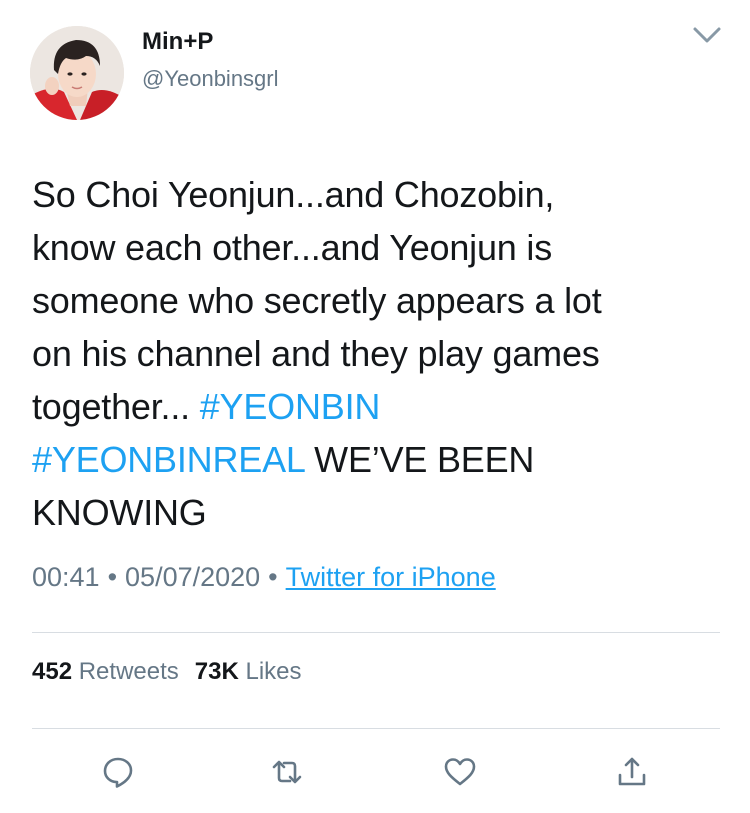 The height and width of the screenshot is (813, 750). Describe the element at coordinates (273, 671) in the screenshot. I see `likes-label: Likes` at that location.